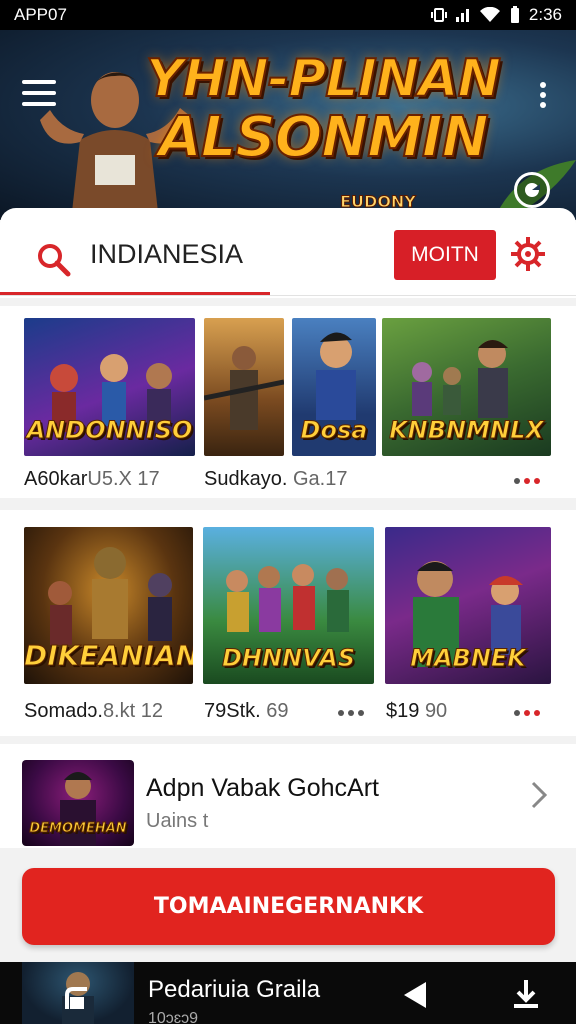 The image size is (576, 1024). What do you see at coordinates (514, 14) in the screenshot?
I see `battery-icon` at bounding box center [514, 14].